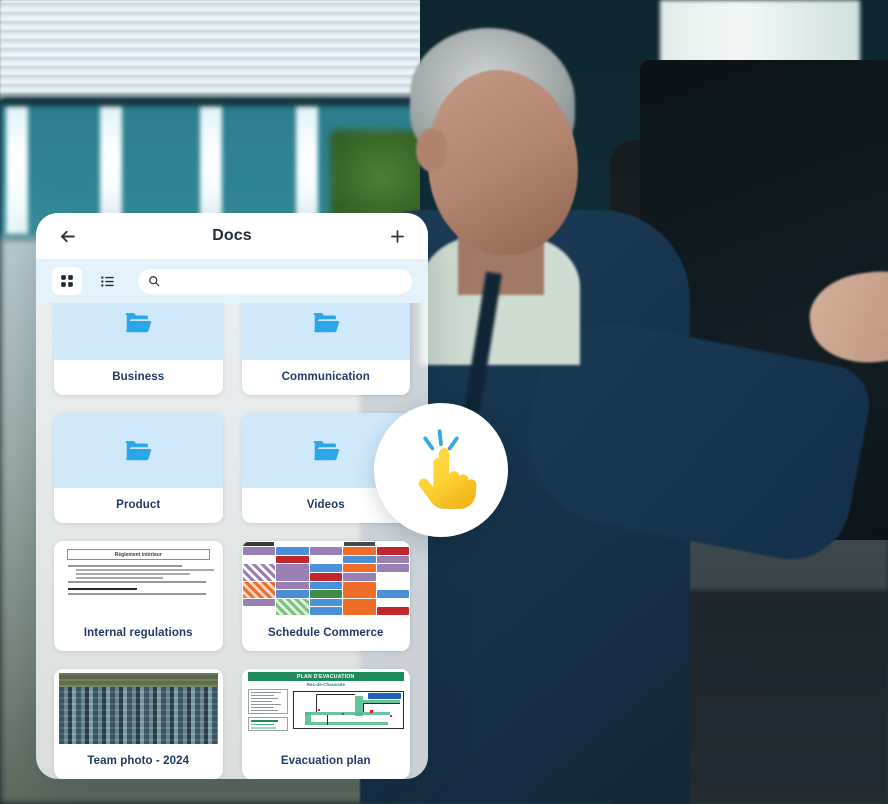 This screenshot has width=888, height=804. What do you see at coordinates (441, 440) in the screenshot?
I see `tap-spark-lines` at bounding box center [441, 440].